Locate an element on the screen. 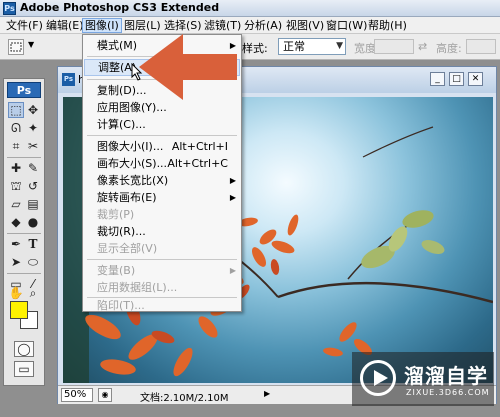 This screenshot has width=500, height=417. gradient-tool-icon: ▤ is located at coordinates (33, 204).